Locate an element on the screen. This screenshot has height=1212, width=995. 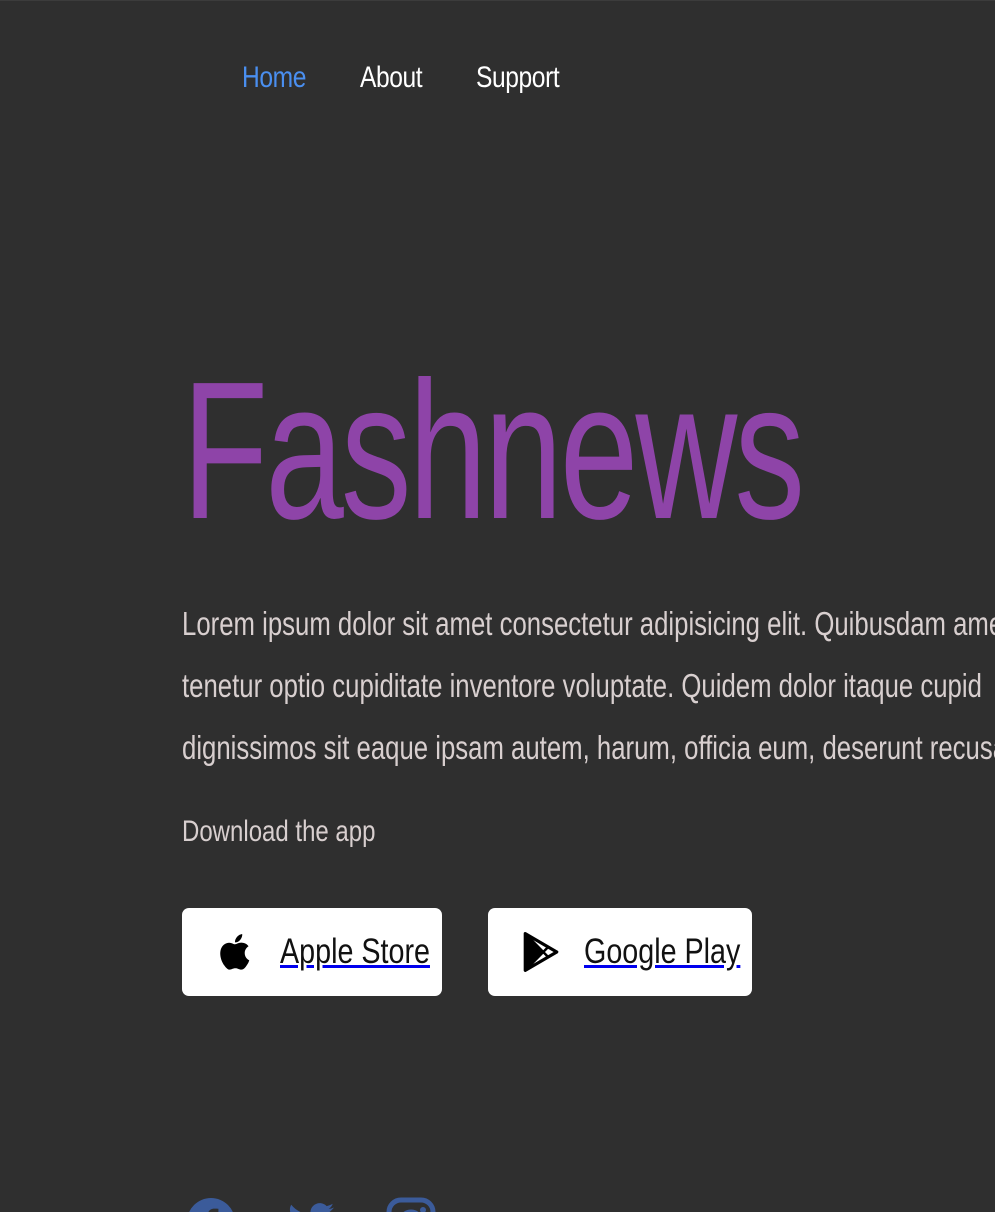
nav-about-link: About is located at coordinates (391, 78).